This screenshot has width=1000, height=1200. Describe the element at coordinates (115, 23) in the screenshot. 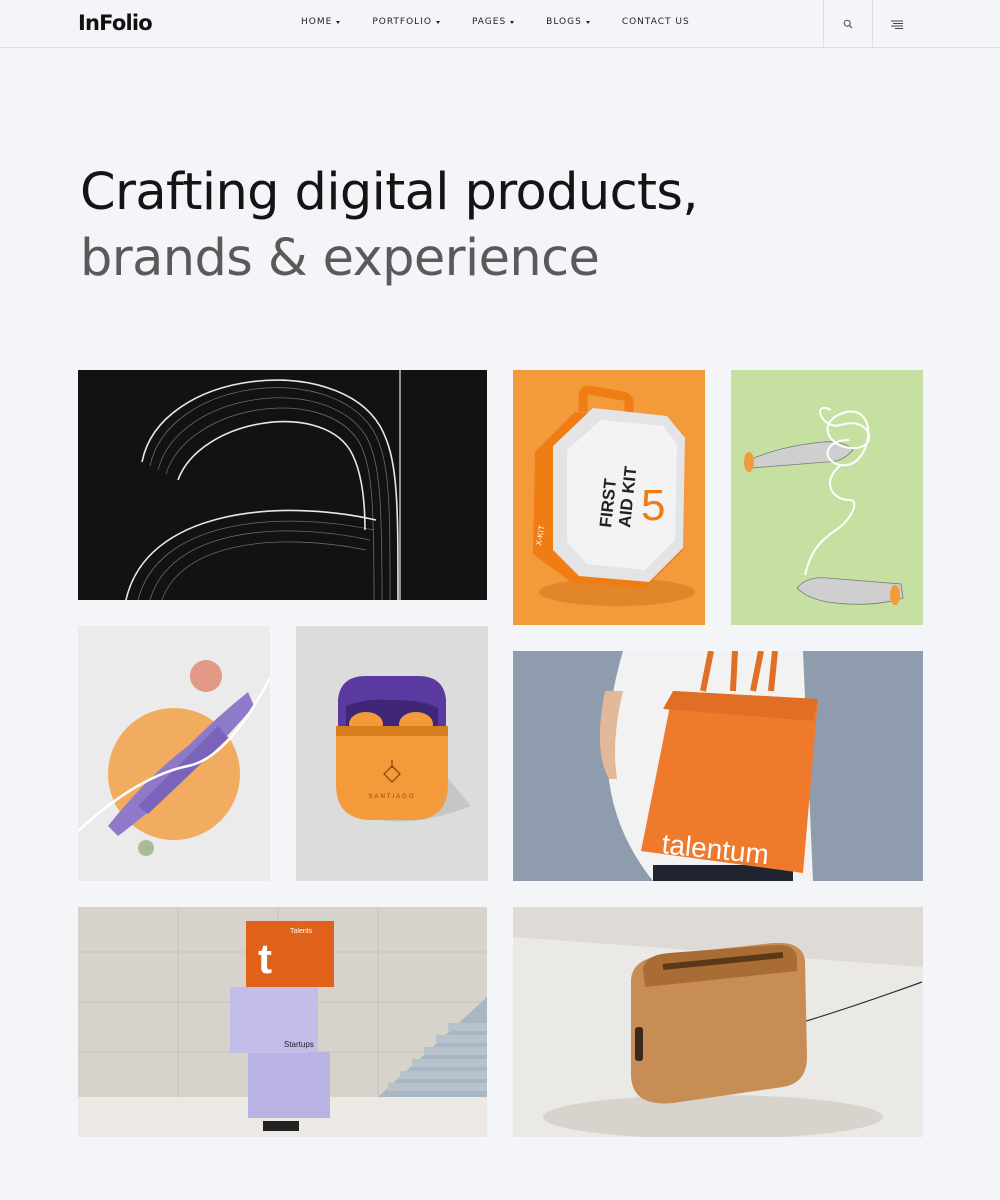

I see `site-logo: InFolio` at that location.